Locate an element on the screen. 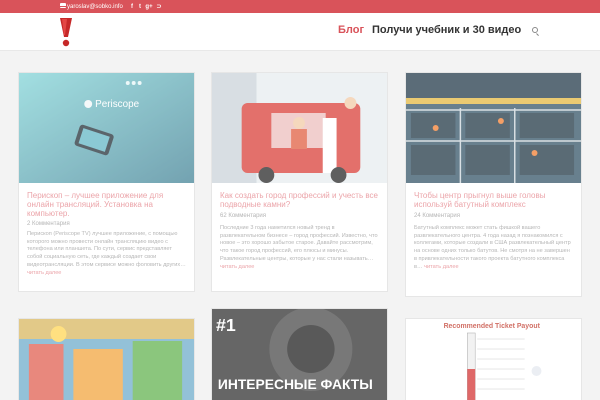  post-comments-count: 62 Комментария is located at coordinates (243, 216).